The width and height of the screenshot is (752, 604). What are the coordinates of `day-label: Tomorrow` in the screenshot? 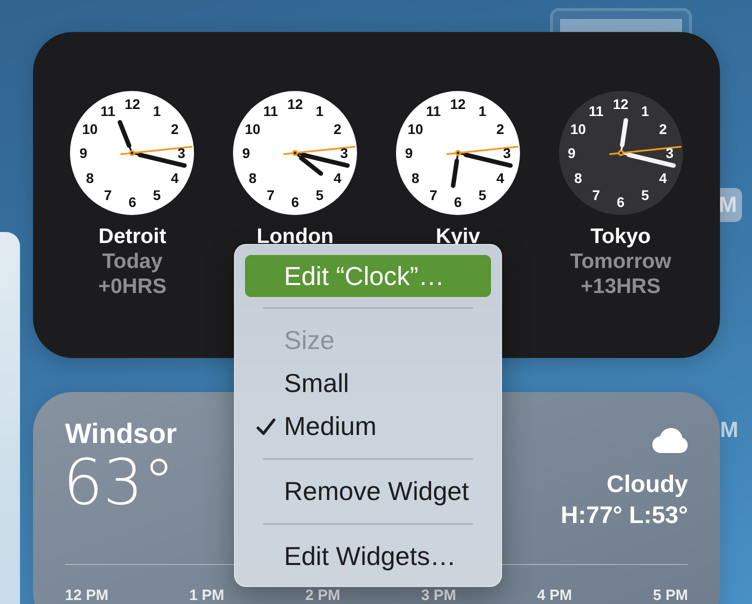 It's located at (621, 261).